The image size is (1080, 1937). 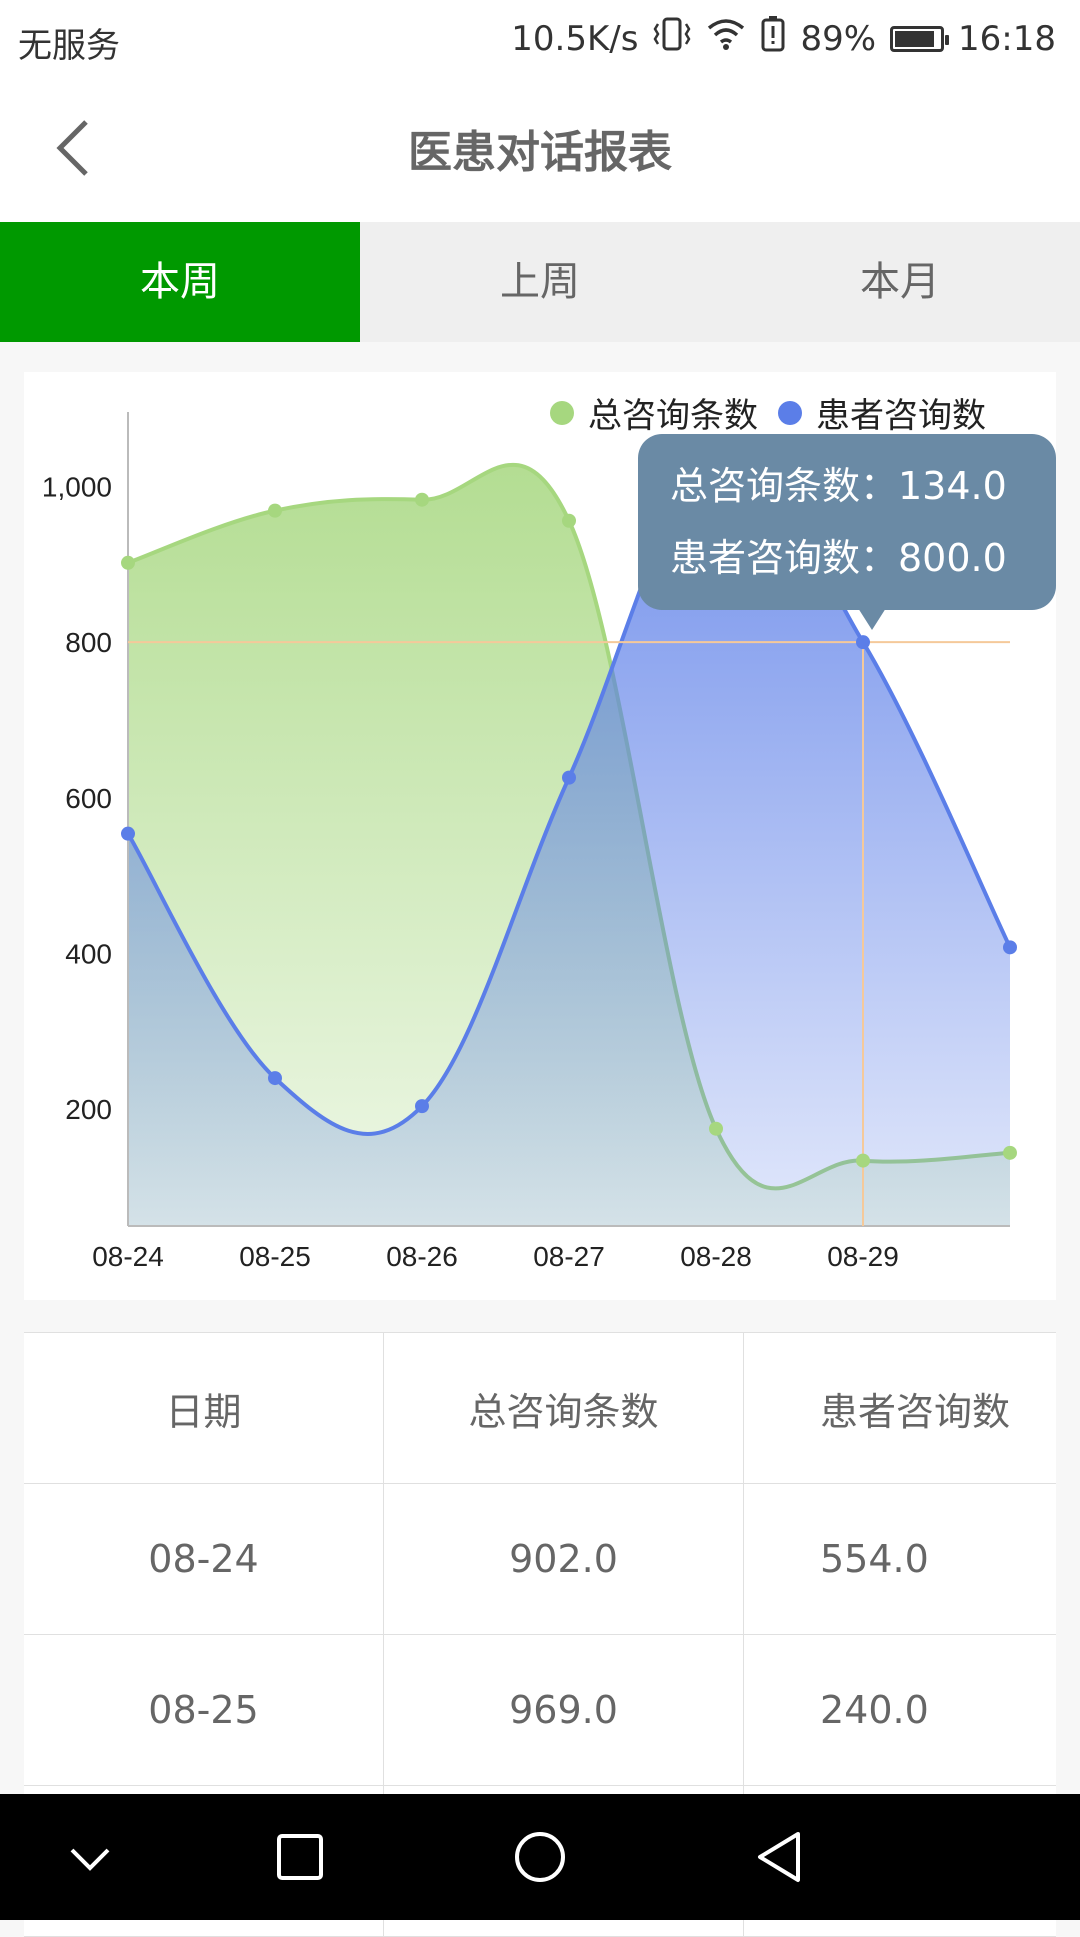 I want to click on home-circle-icon, so click(x=540, y=1857).